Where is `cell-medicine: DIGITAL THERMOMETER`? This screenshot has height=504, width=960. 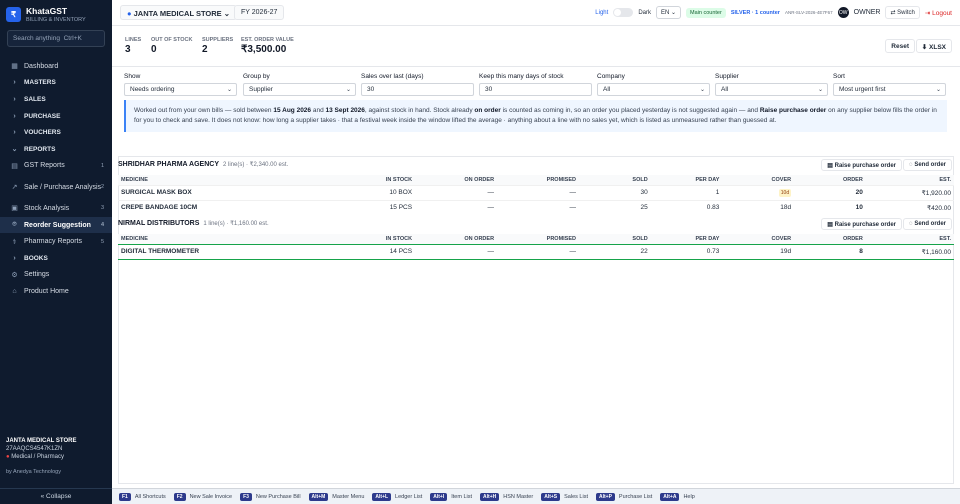 cell-medicine: DIGITAL THERMOMETER is located at coordinates (210, 251).